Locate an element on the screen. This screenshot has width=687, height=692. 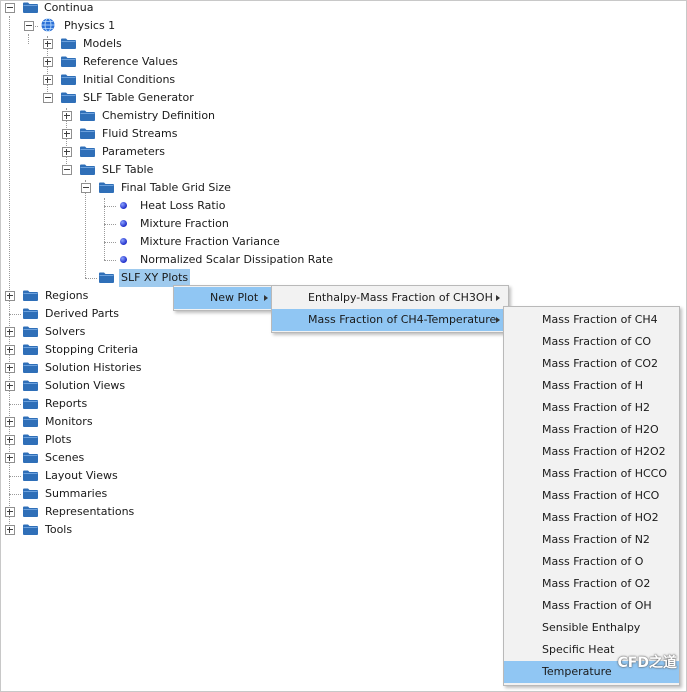
tree-label: SLF Table Generator is located at coordinates (138, 97).